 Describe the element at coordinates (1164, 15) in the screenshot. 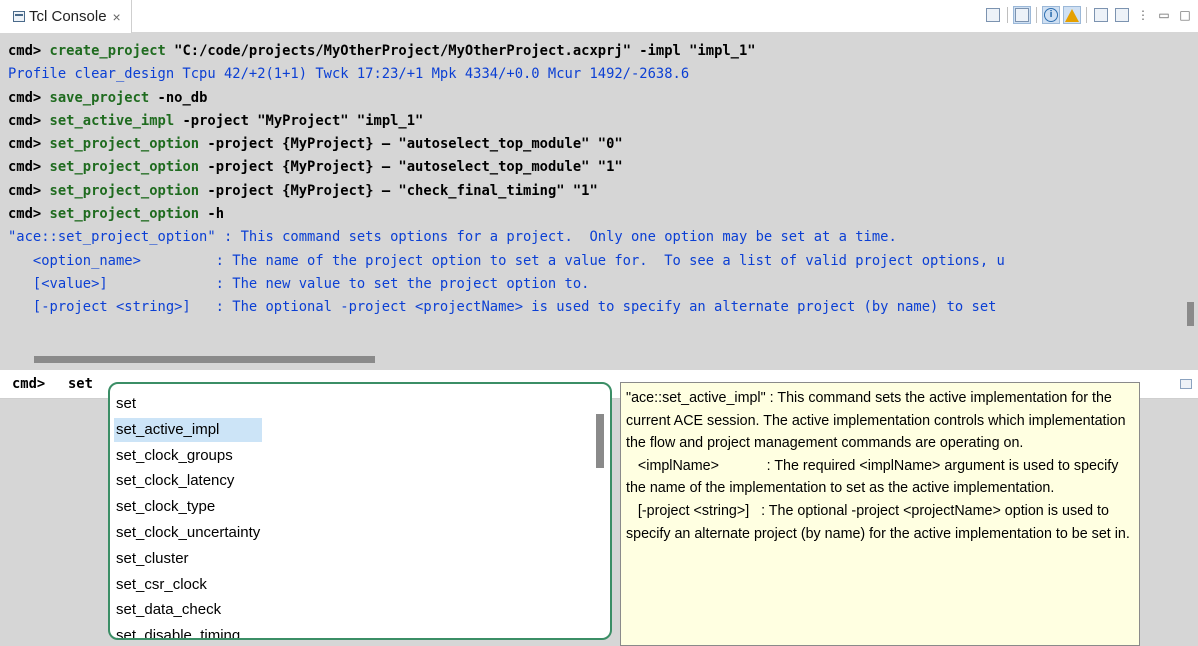

I see `minimize-icon: ▭` at that location.